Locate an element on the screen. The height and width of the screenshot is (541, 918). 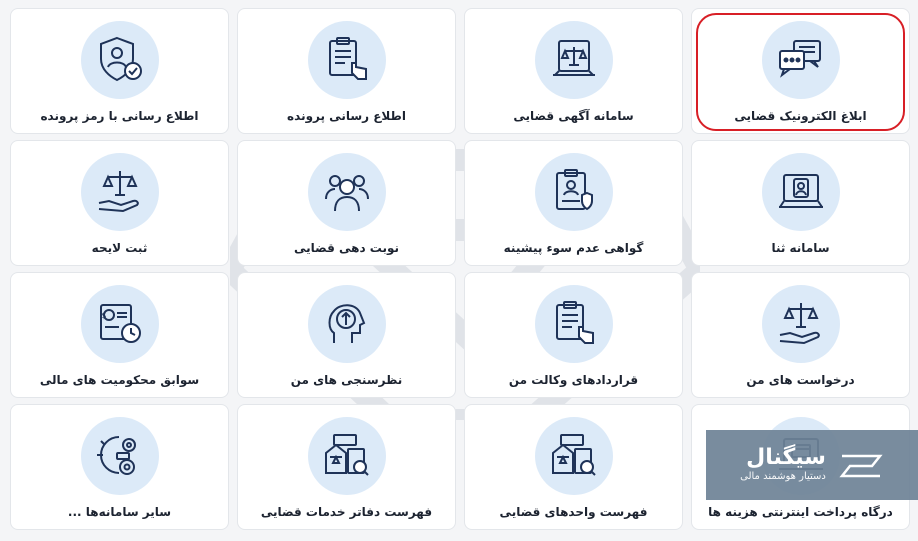
brand-name: سیگنال is located at coordinates (786, 457).